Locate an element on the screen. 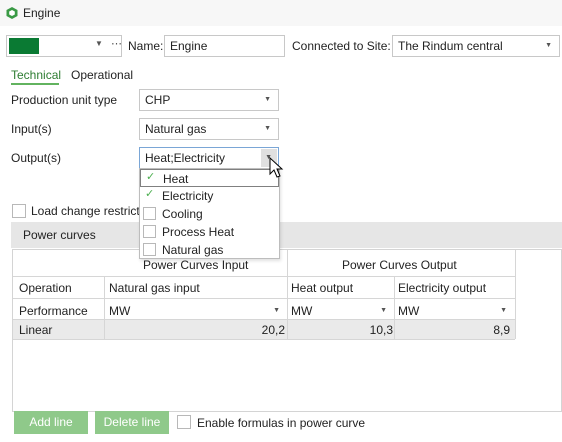 Image resolution: width=562 pixels, height=442 pixels. site-select-value: The Rindum central is located at coordinates (450, 46).